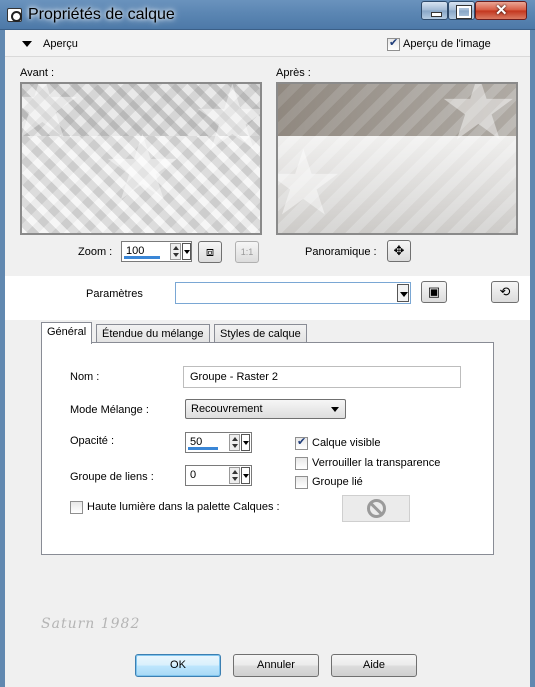 The width and height of the screenshot is (535, 687). I want to click on tab-layer-styles: Styles de calque, so click(260, 334).